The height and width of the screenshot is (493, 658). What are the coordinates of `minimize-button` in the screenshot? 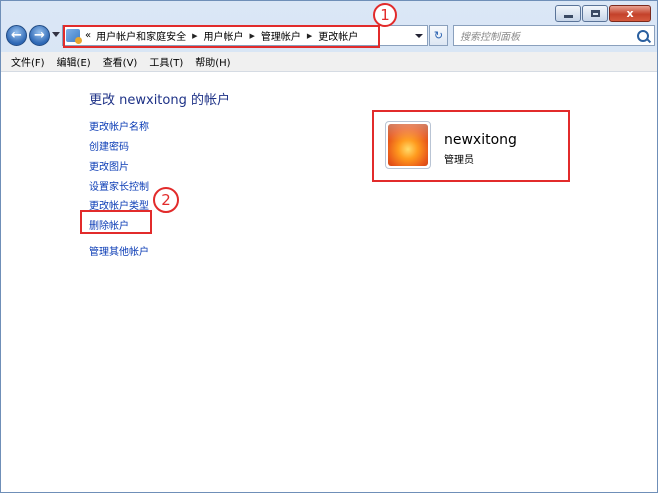 It's located at (568, 13).